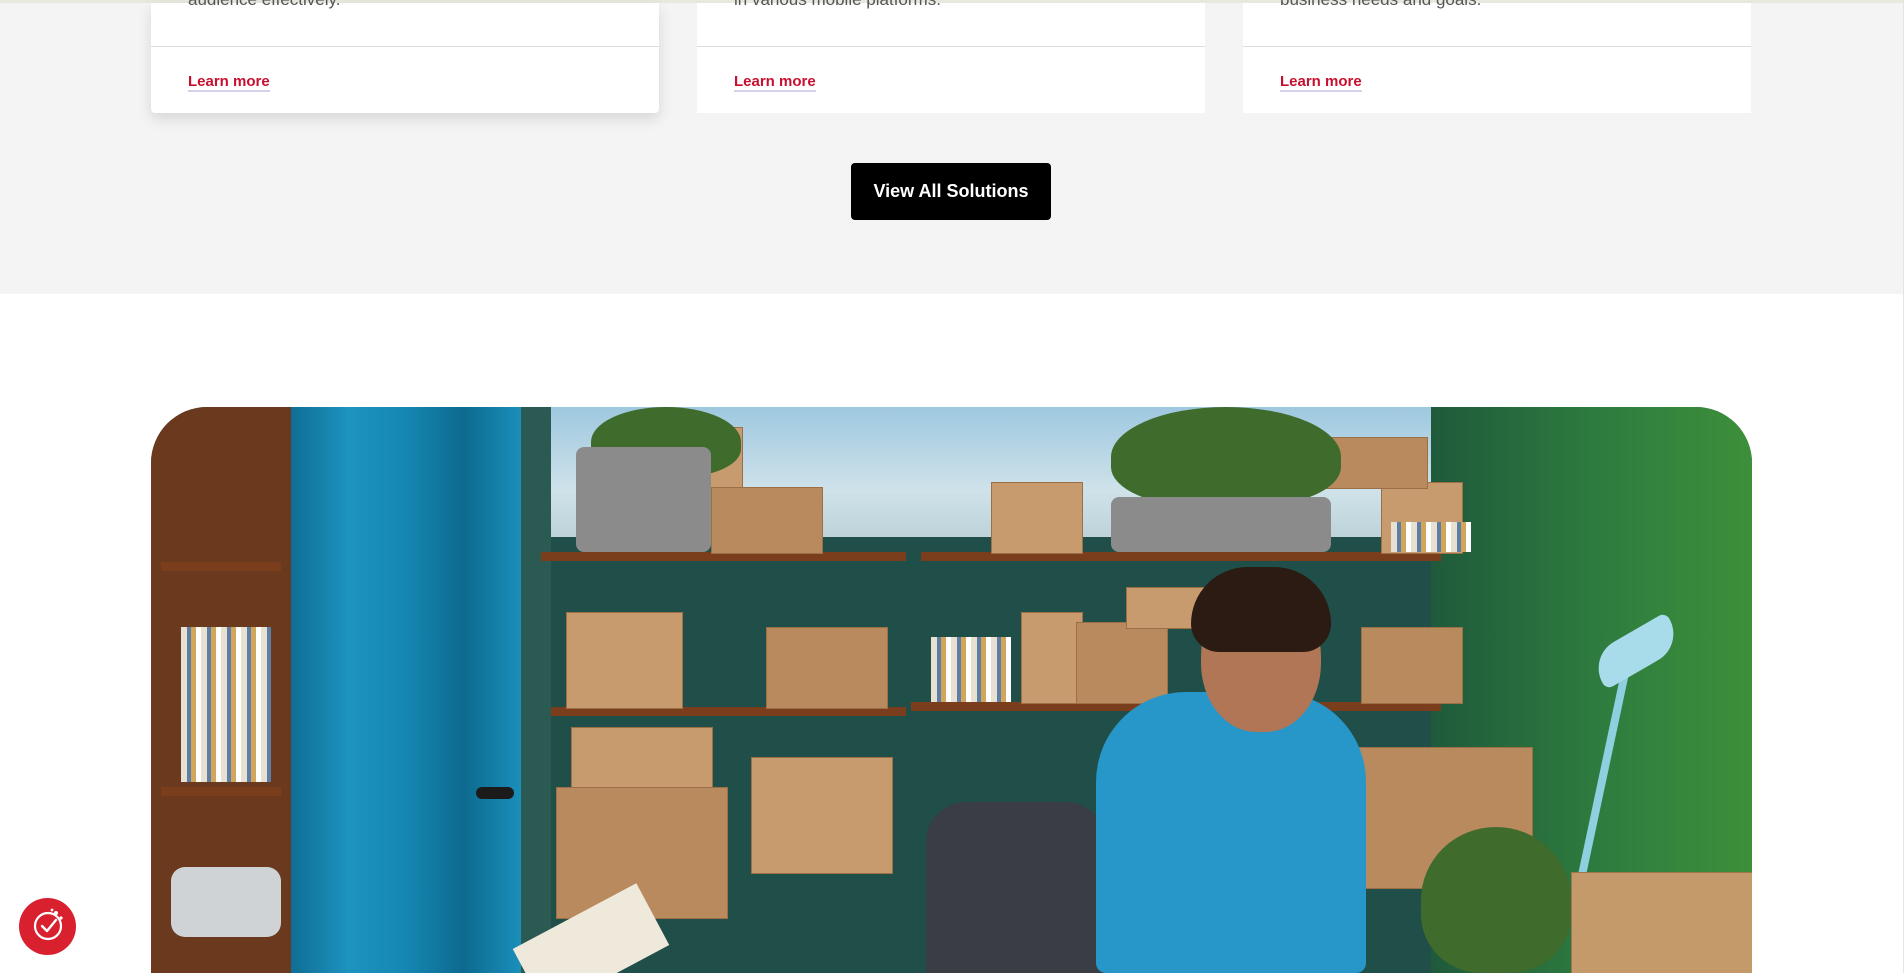 This screenshot has width=1904, height=973. I want to click on hero-chair, so click(1016, 887).